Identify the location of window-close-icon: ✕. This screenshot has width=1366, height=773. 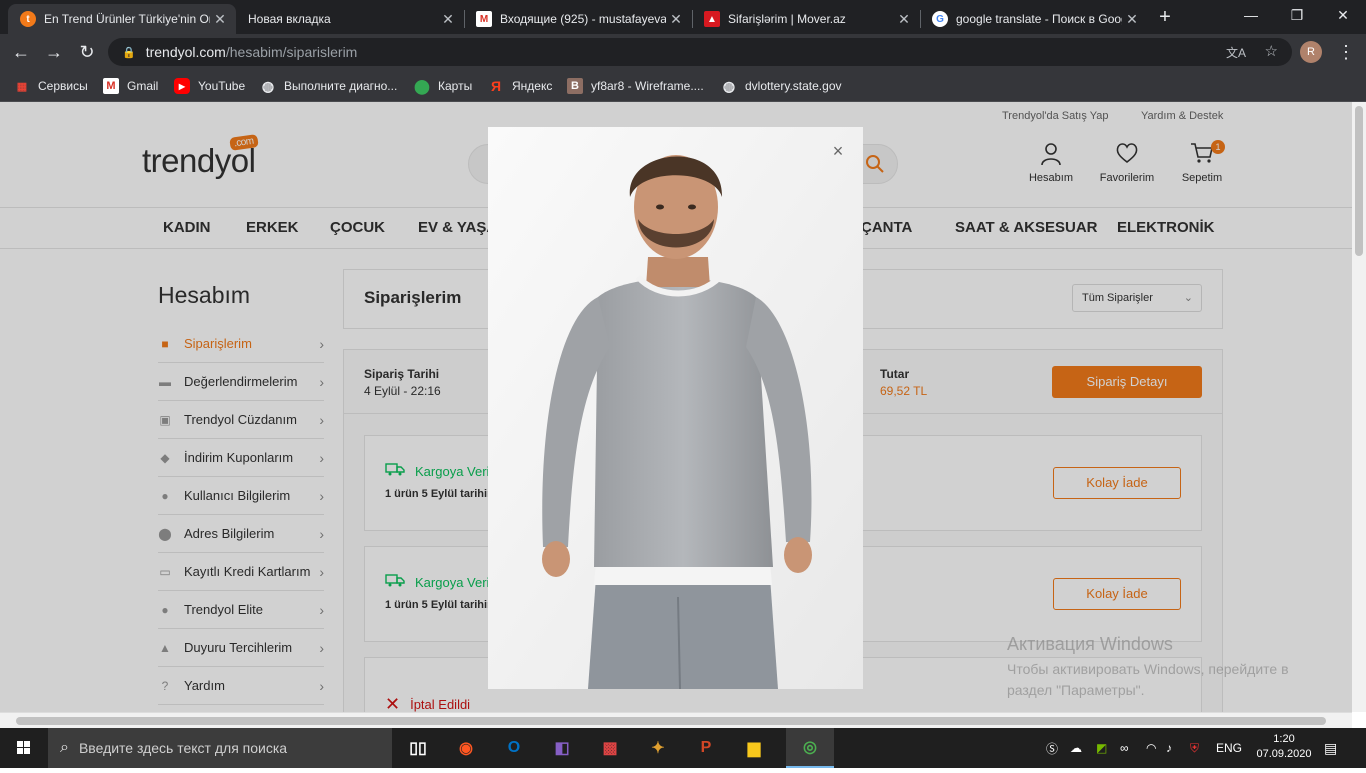
(1343, 15).